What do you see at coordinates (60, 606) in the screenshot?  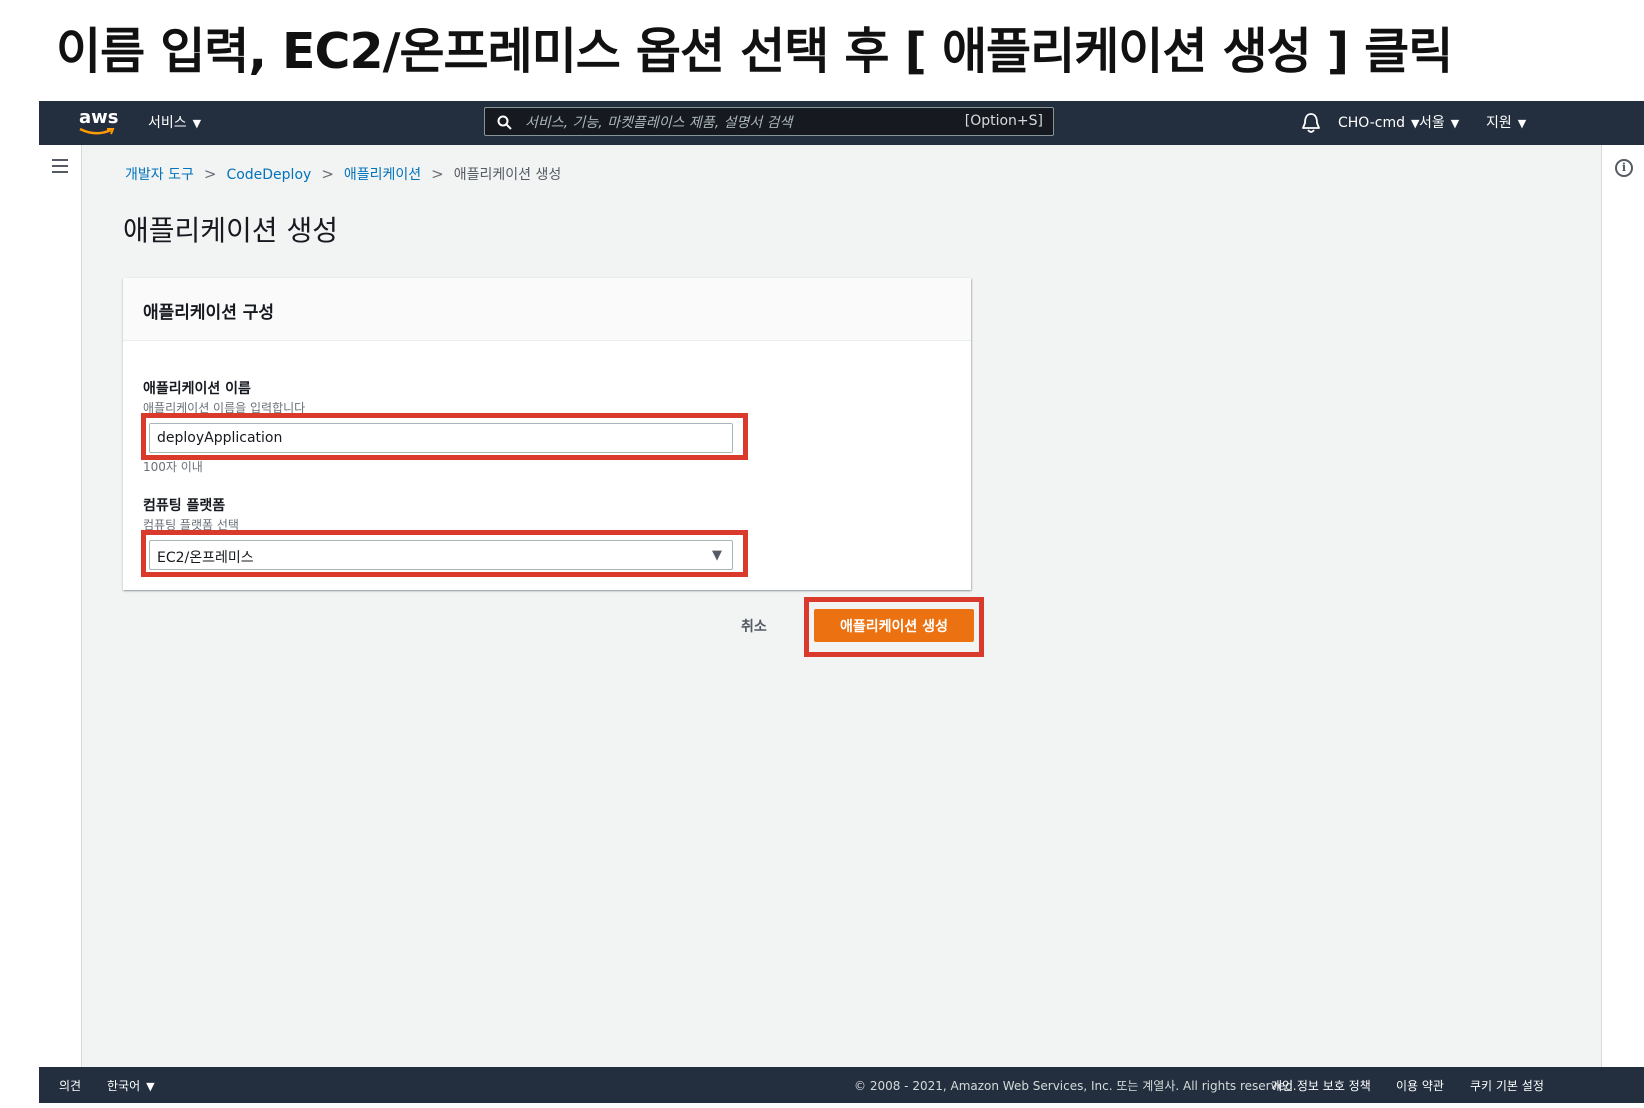 I see `left-rail` at bounding box center [60, 606].